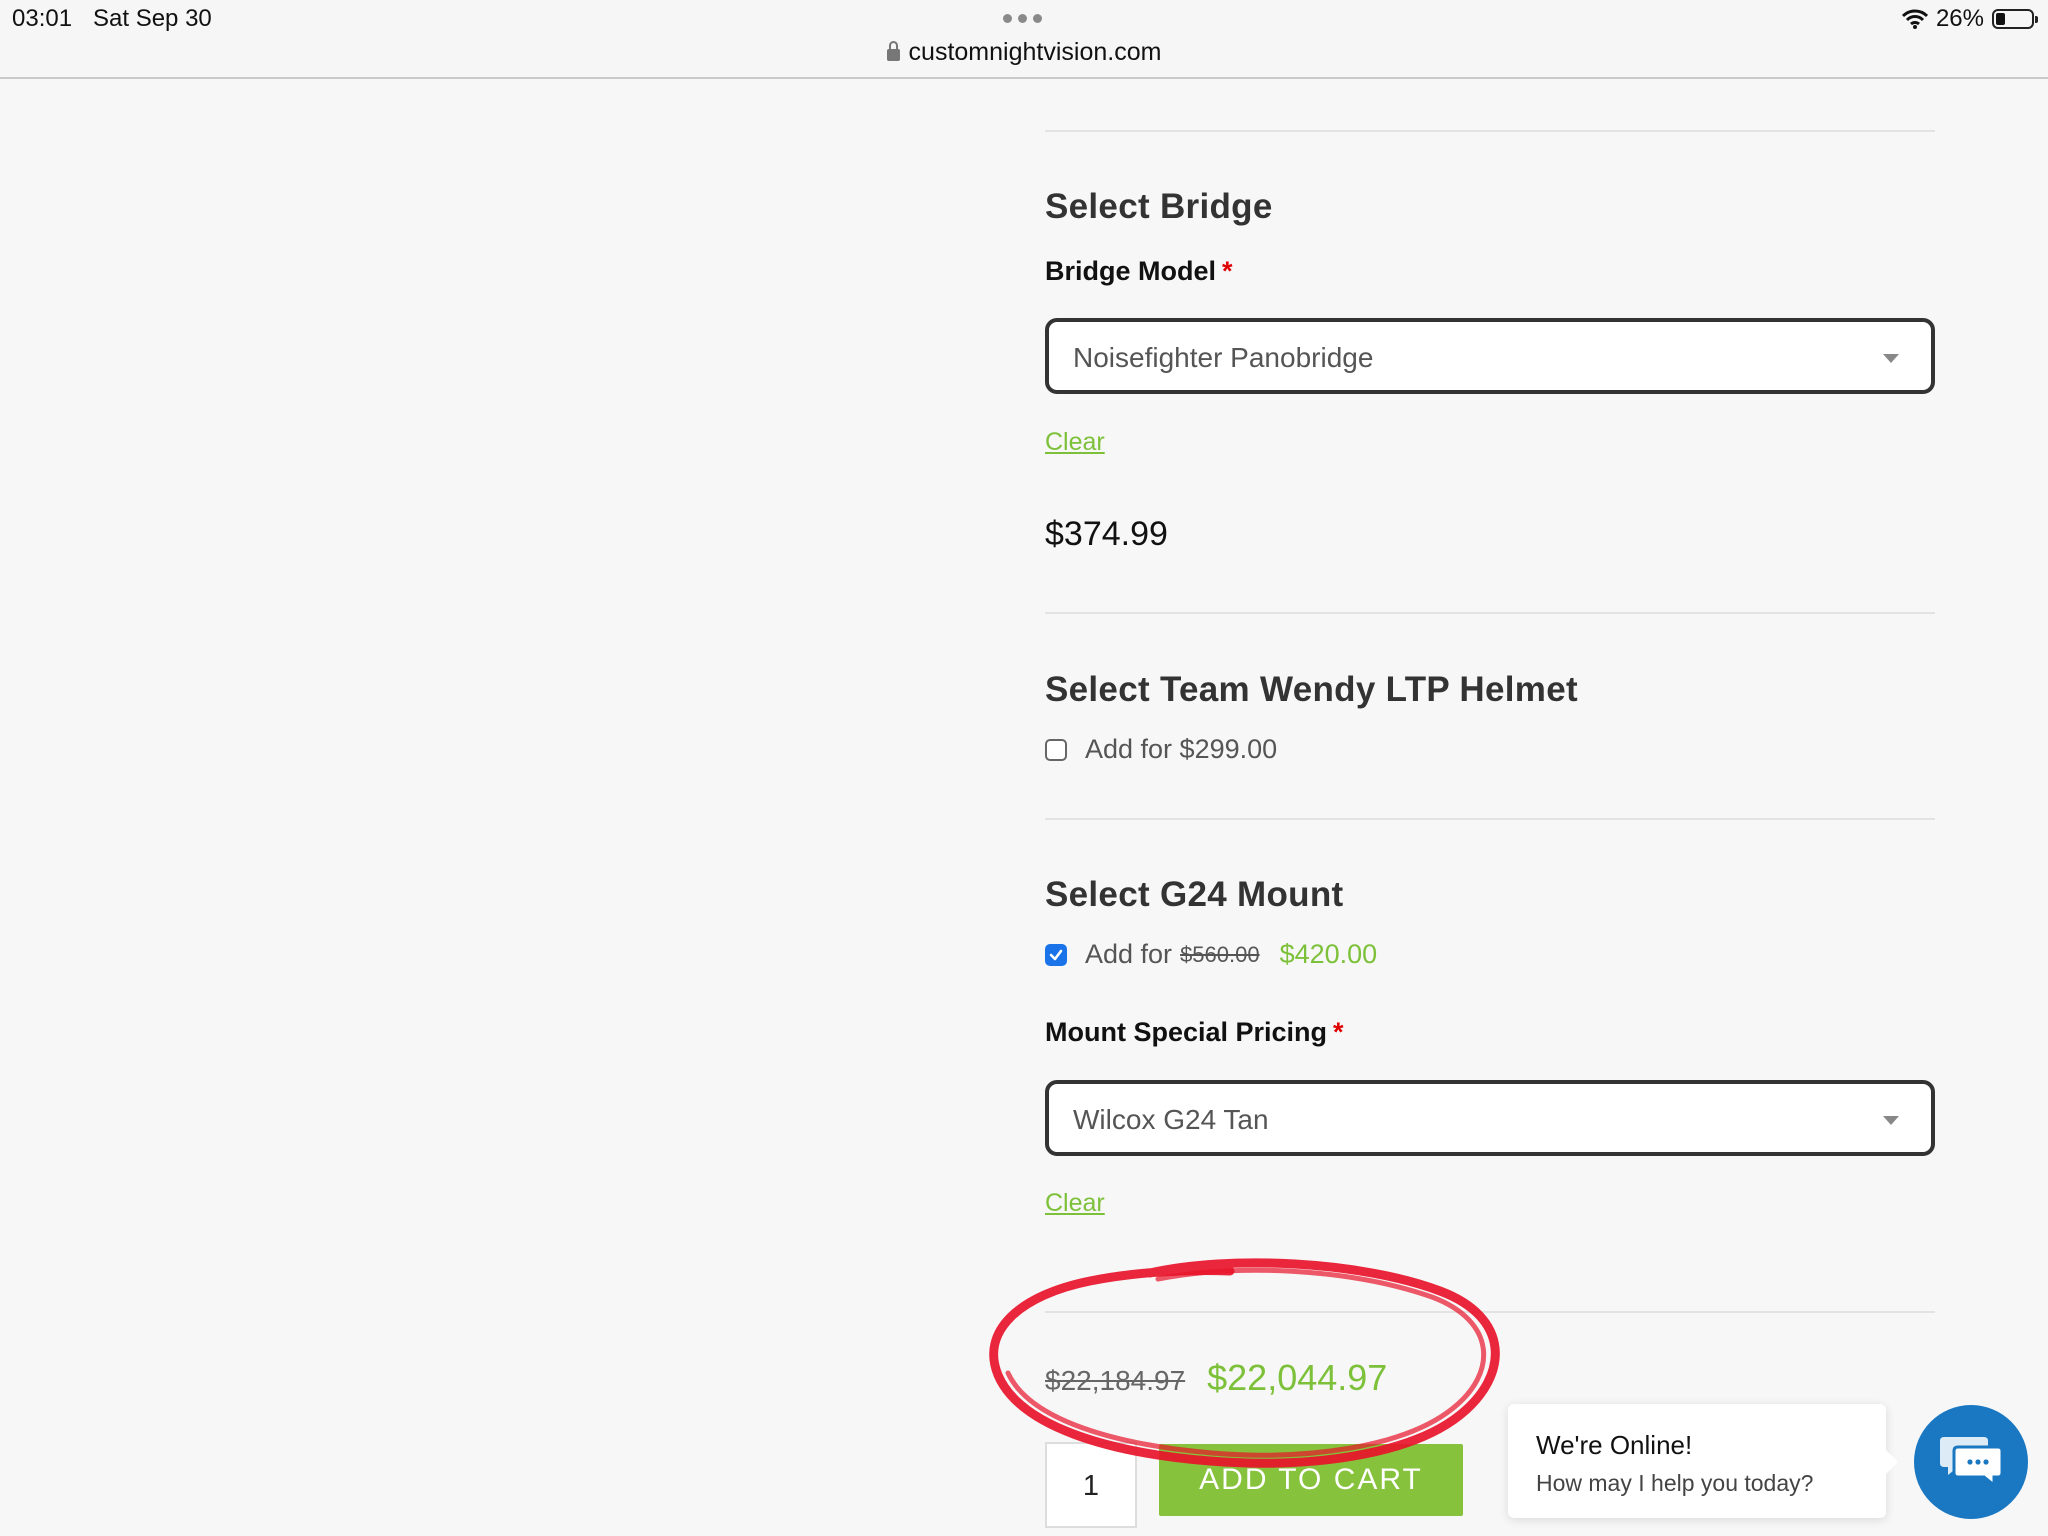 This screenshot has height=1536, width=2048. What do you see at coordinates (1194, 1032) in the screenshot?
I see `mount-pricing-label: Mount Special Pricing *` at bounding box center [1194, 1032].